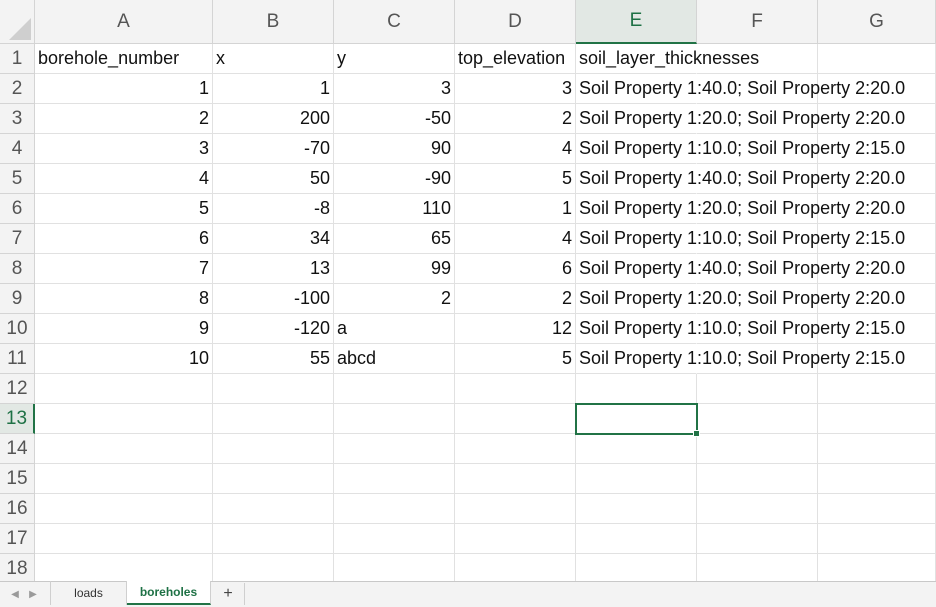 Image resolution: width=936 pixels, height=607 pixels. I want to click on cell-d18, so click(515, 567).